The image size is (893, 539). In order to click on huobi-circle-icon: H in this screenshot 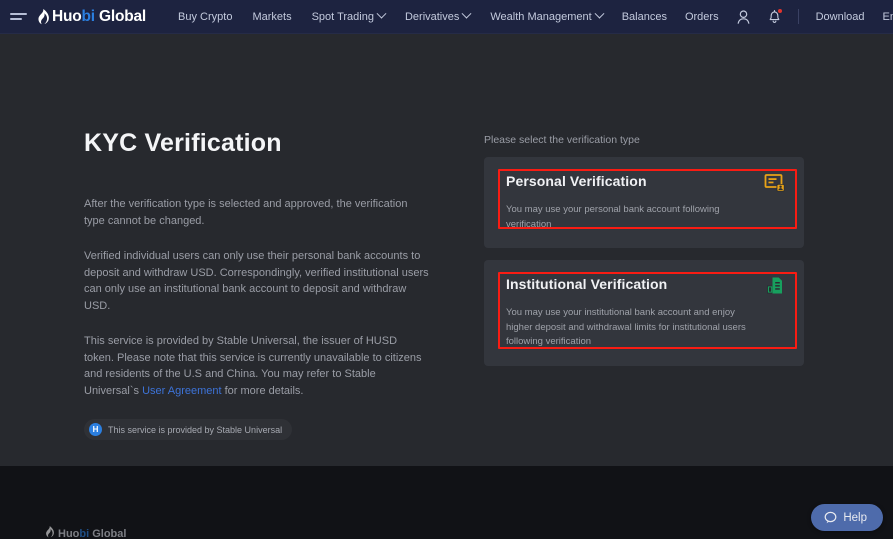, I will do `click(95, 429)`.